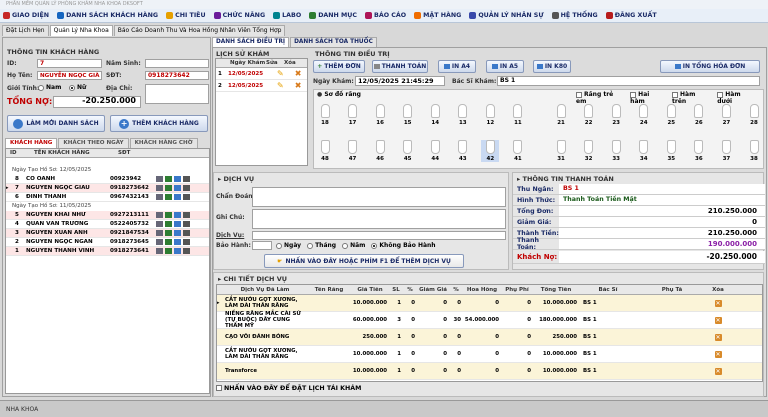 This screenshot has height=417, width=768. Describe the element at coordinates (699, 115) in the screenshot. I see `tooth-26: 26` at that location.